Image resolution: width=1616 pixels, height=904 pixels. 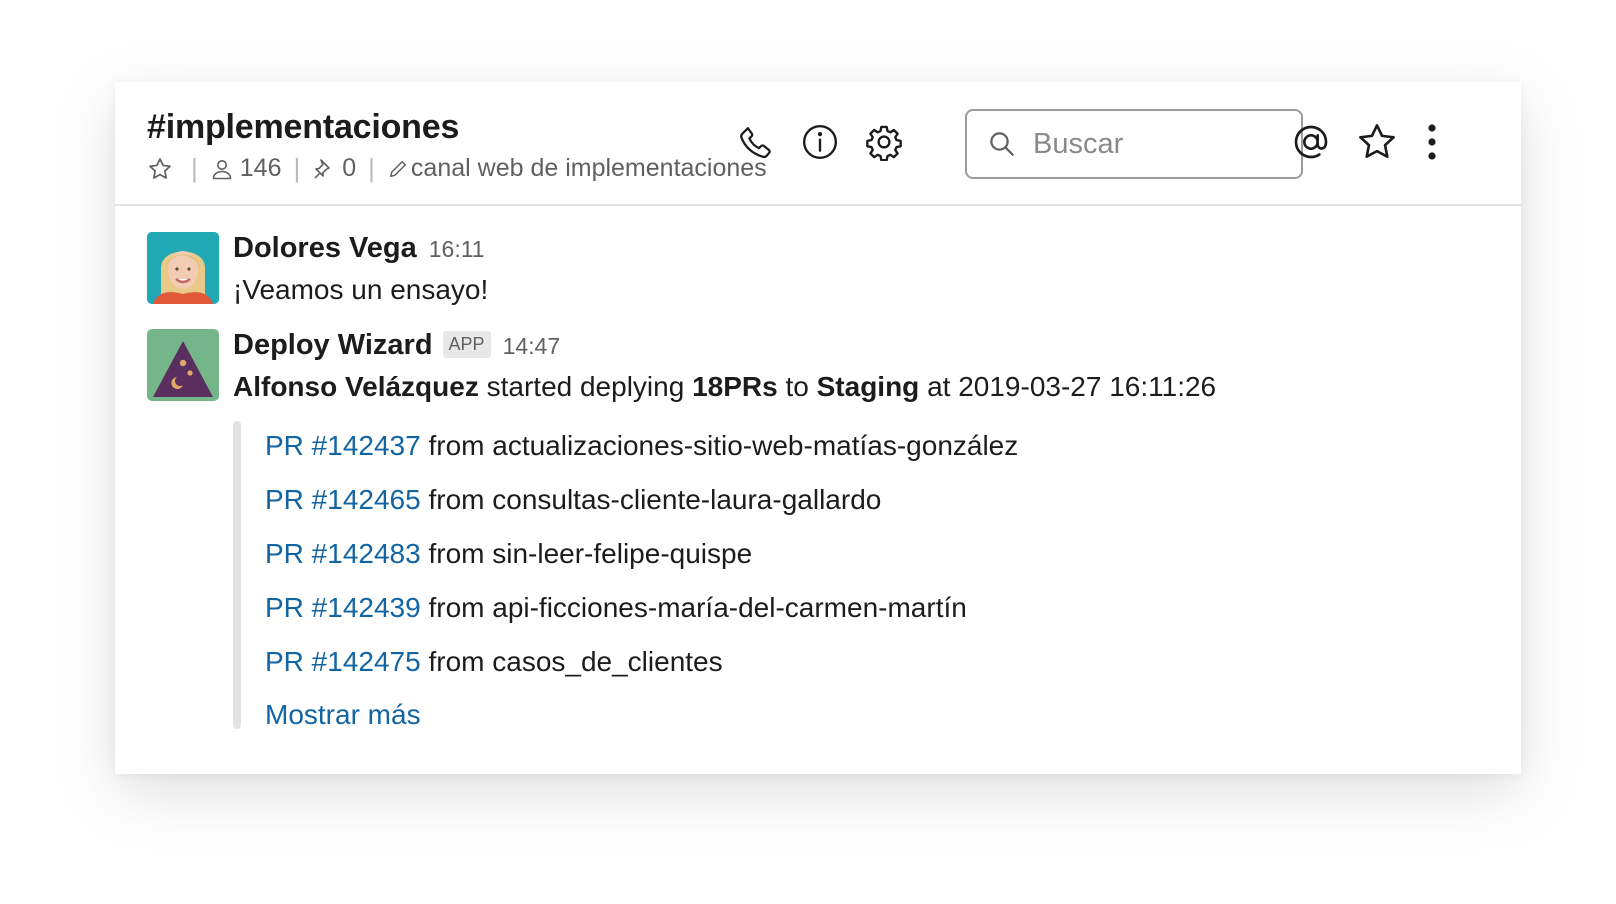 What do you see at coordinates (571, 661) in the screenshot?
I see `pr-branch: from casos_de_clientes` at bounding box center [571, 661].